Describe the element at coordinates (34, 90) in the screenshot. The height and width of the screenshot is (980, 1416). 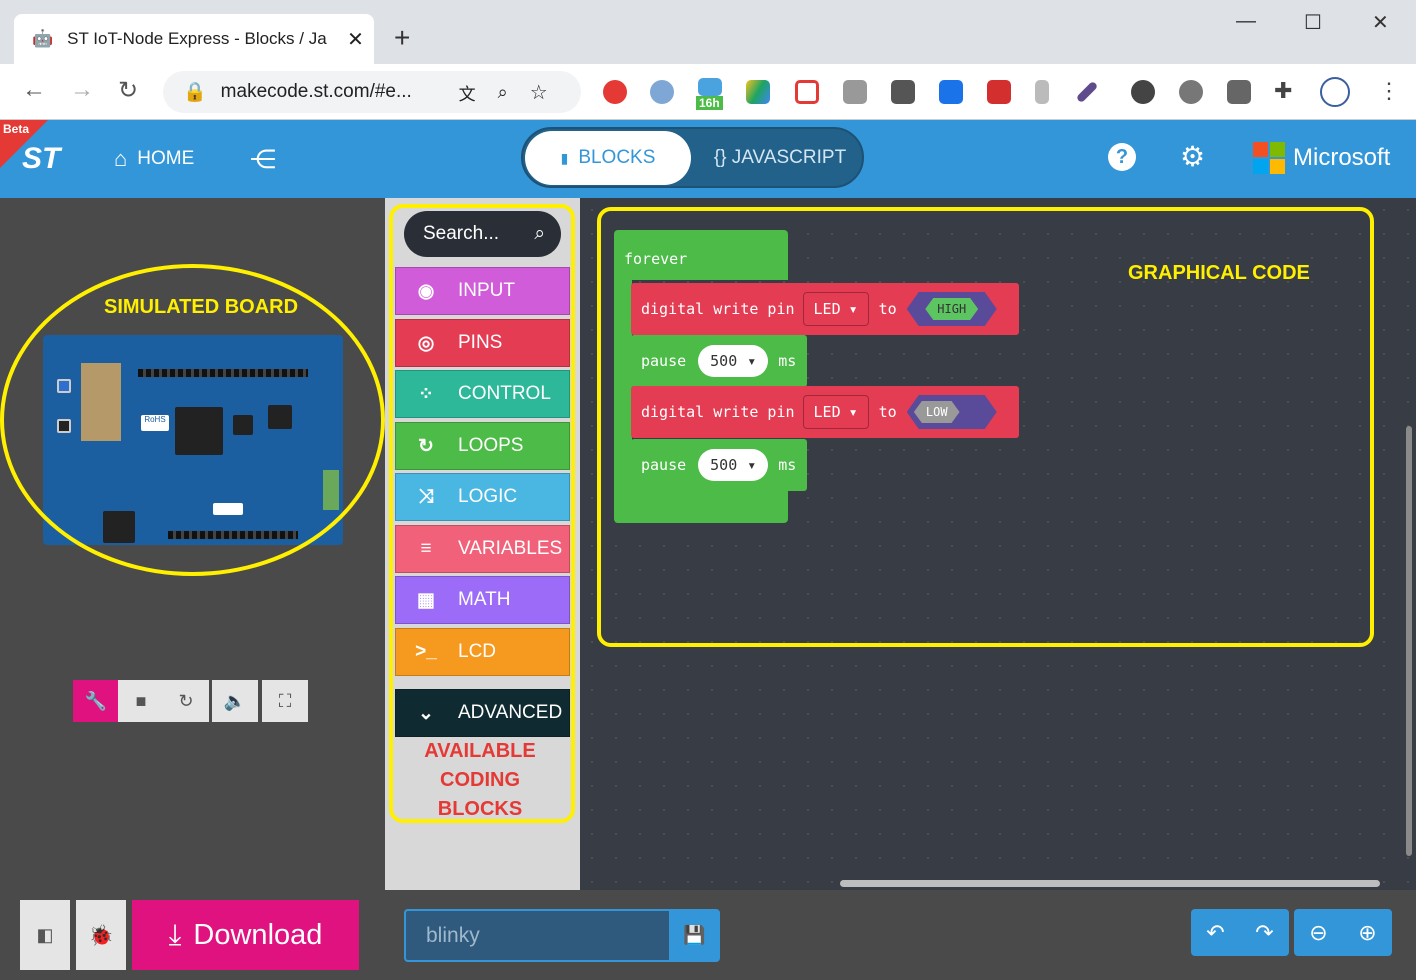
I see `back-icon: ←` at that location.